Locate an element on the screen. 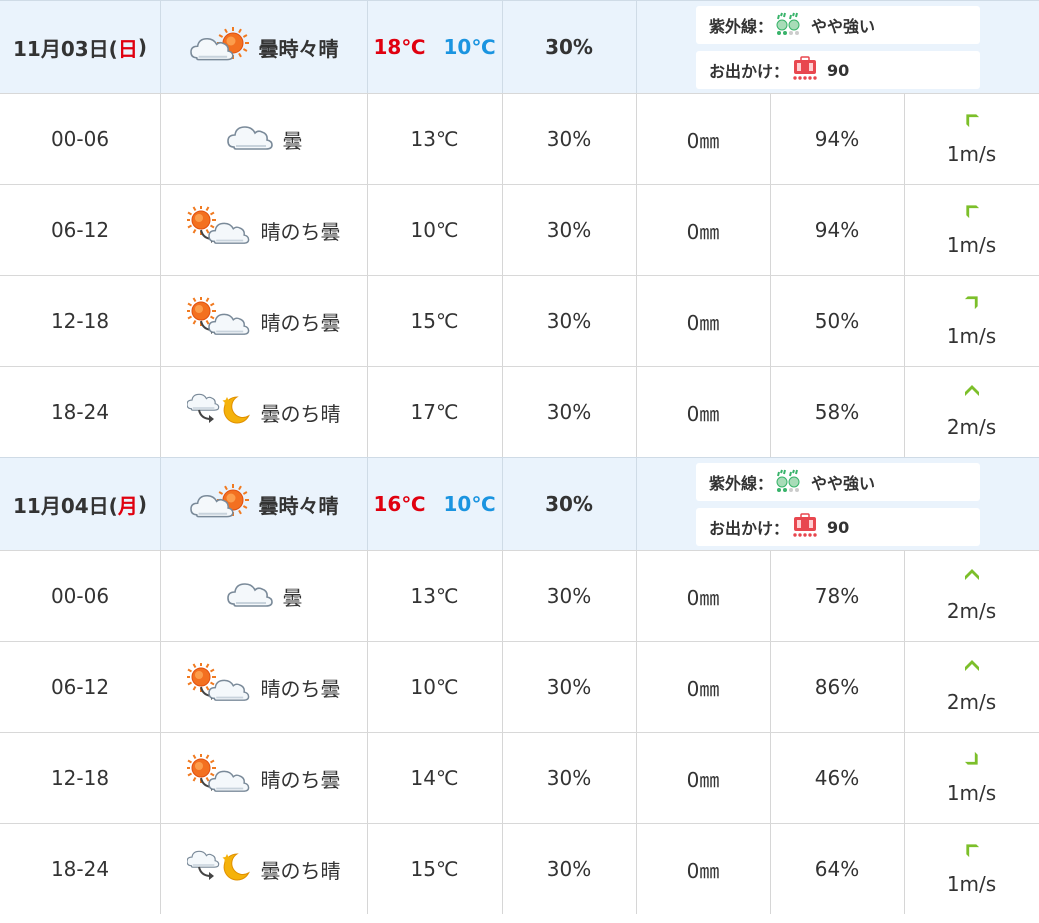 Image resolution: width=1039 pixels, height=923 pixels. day-date: 11月04日(月) is located at coordinates (80, 504).